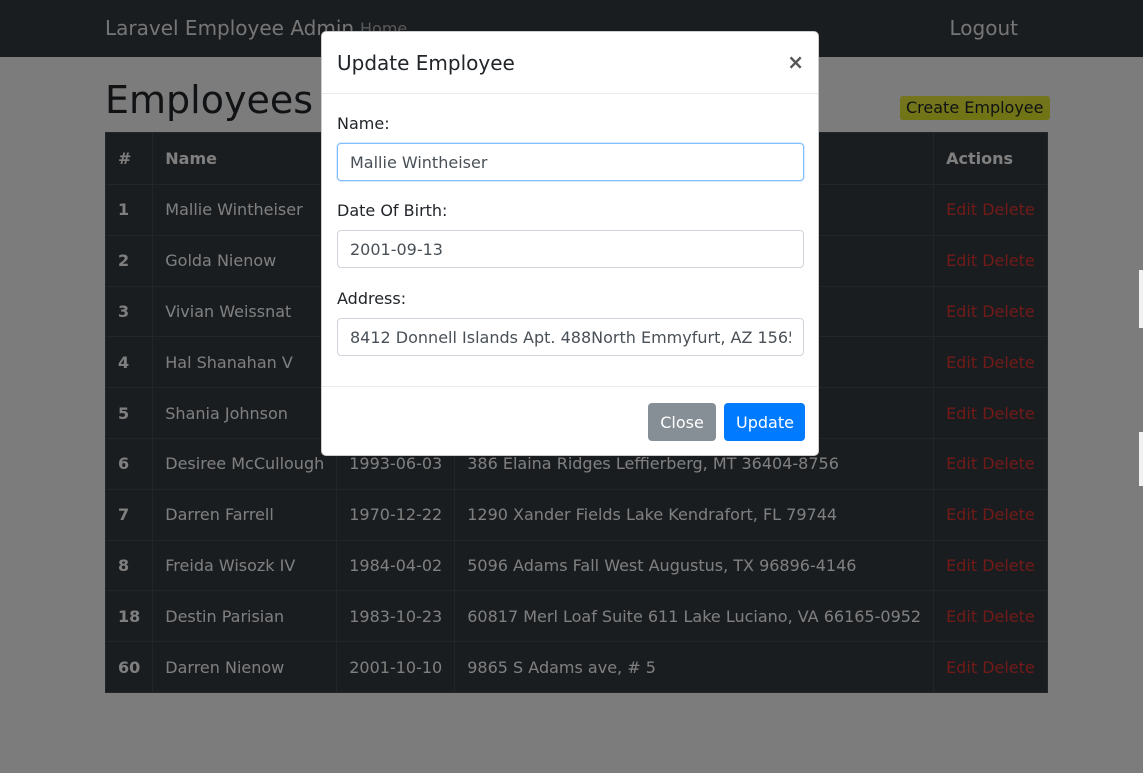 The height and width of the screenshot is (773, 1143). What do you see at coordinates (570, 337) in the screenshot?
I see `address-input` at bounding box center [570, 337].